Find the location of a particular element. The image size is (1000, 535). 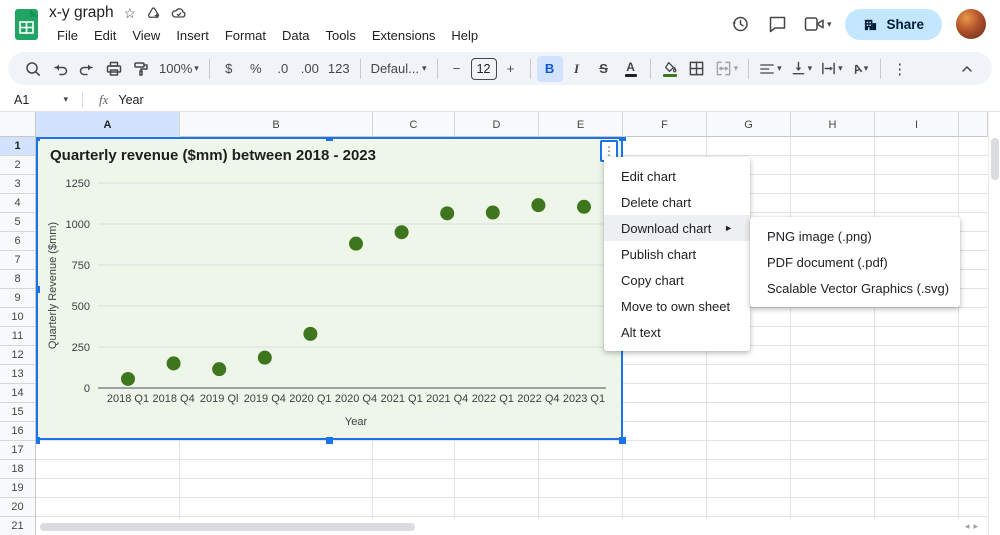

row-header-5: 5 is located at coordinates (17, 222).